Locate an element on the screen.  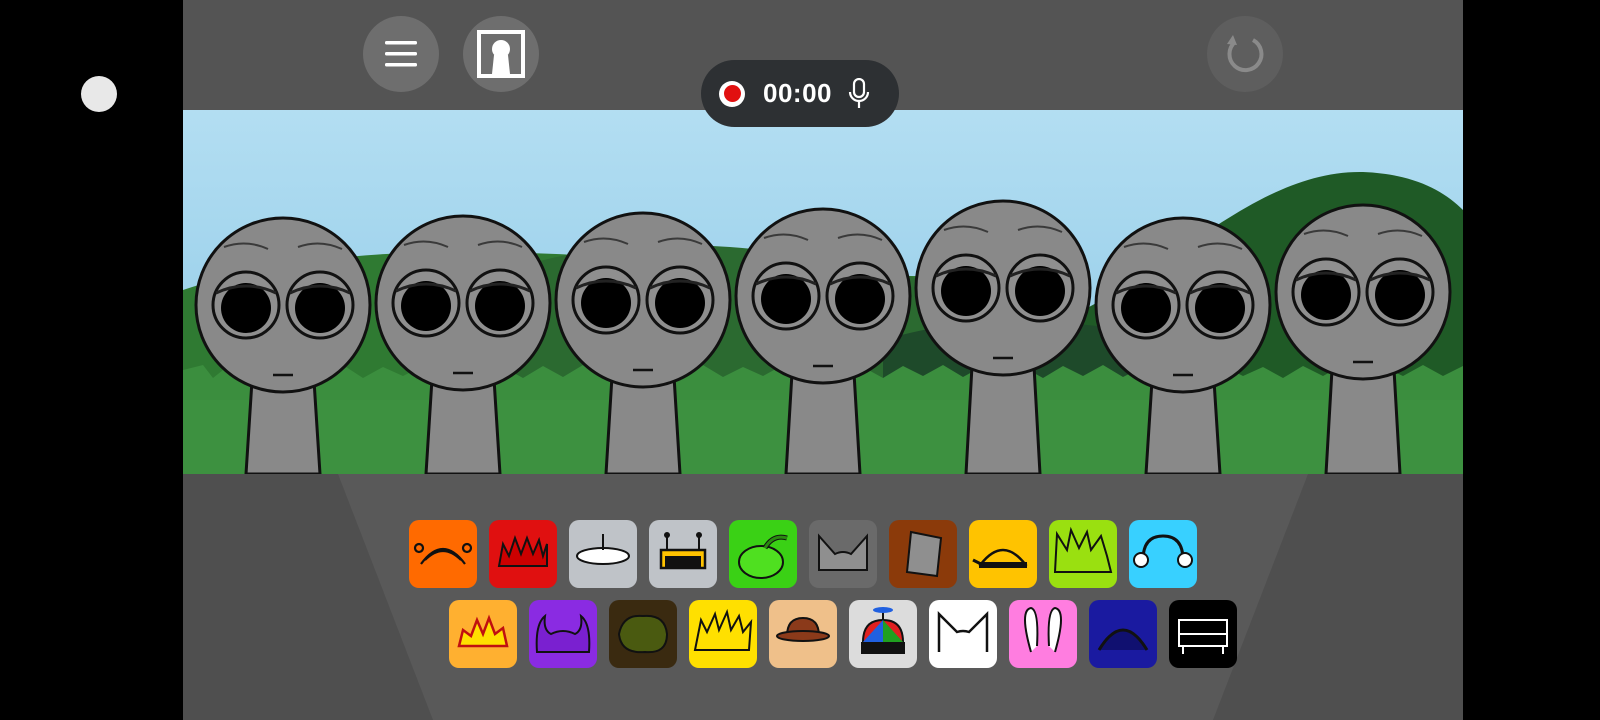
restart-icon is located at coordinates (1245, 54).